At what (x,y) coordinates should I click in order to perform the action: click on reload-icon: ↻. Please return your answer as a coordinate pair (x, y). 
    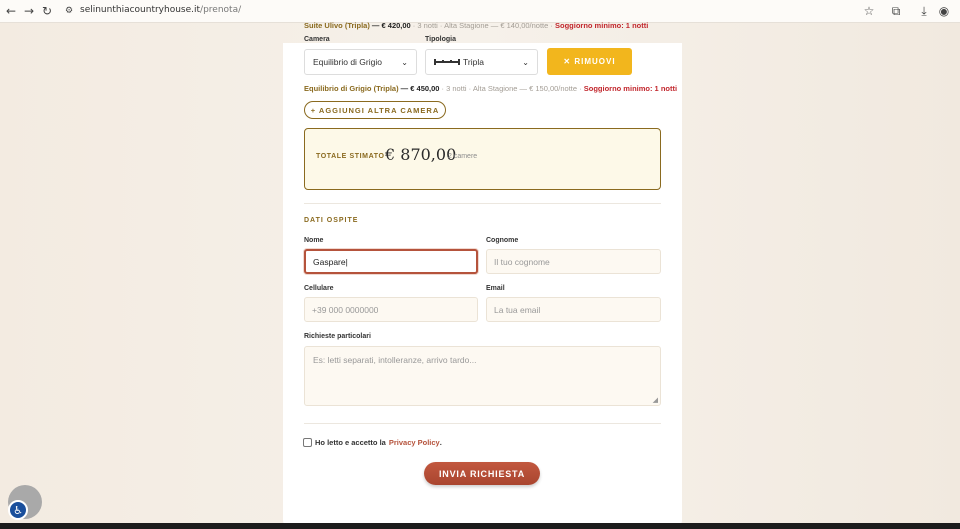
    Looking at the image, I should click on (47, 11).